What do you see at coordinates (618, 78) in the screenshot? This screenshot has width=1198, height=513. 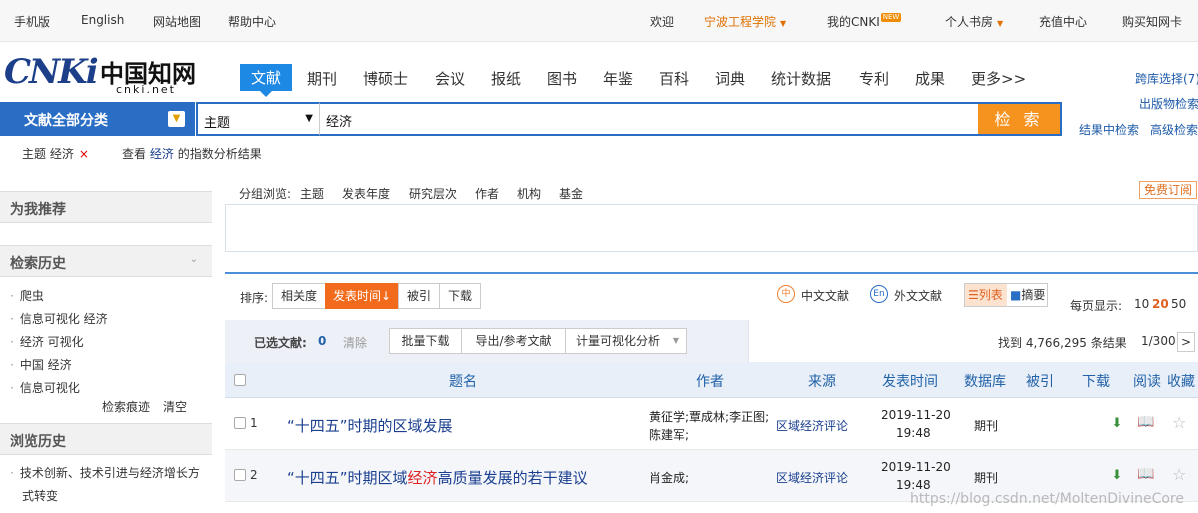 I see `tab-yearbook: 年鉴` at bounding box center [618, 78].